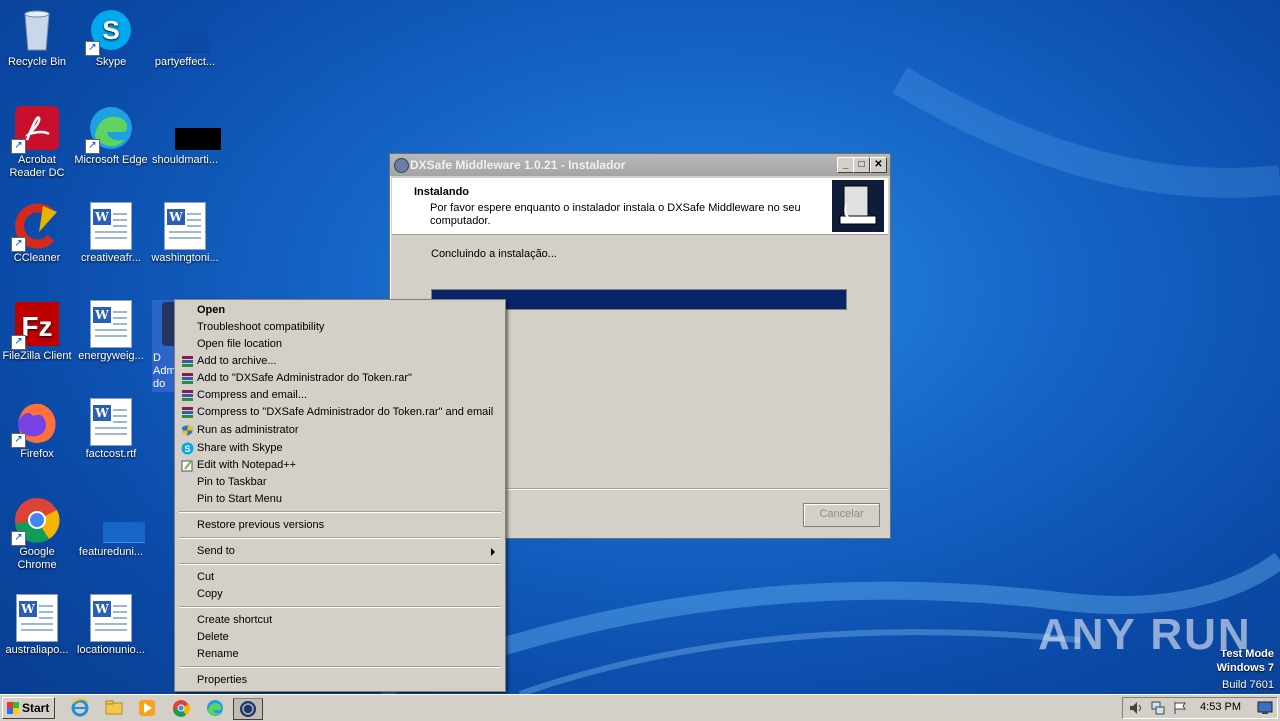 The image size is (1280, 721). I want to click on start-button: Start, so click(28, 708).